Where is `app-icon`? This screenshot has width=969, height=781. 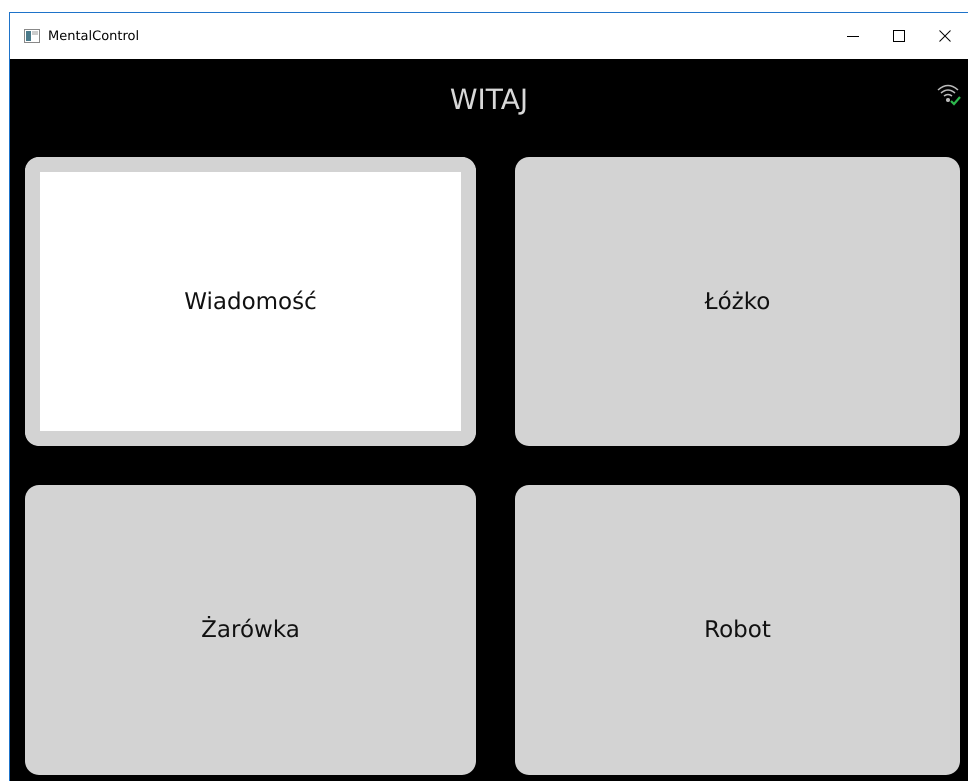 app-icon is located at coordinates (32, 36).